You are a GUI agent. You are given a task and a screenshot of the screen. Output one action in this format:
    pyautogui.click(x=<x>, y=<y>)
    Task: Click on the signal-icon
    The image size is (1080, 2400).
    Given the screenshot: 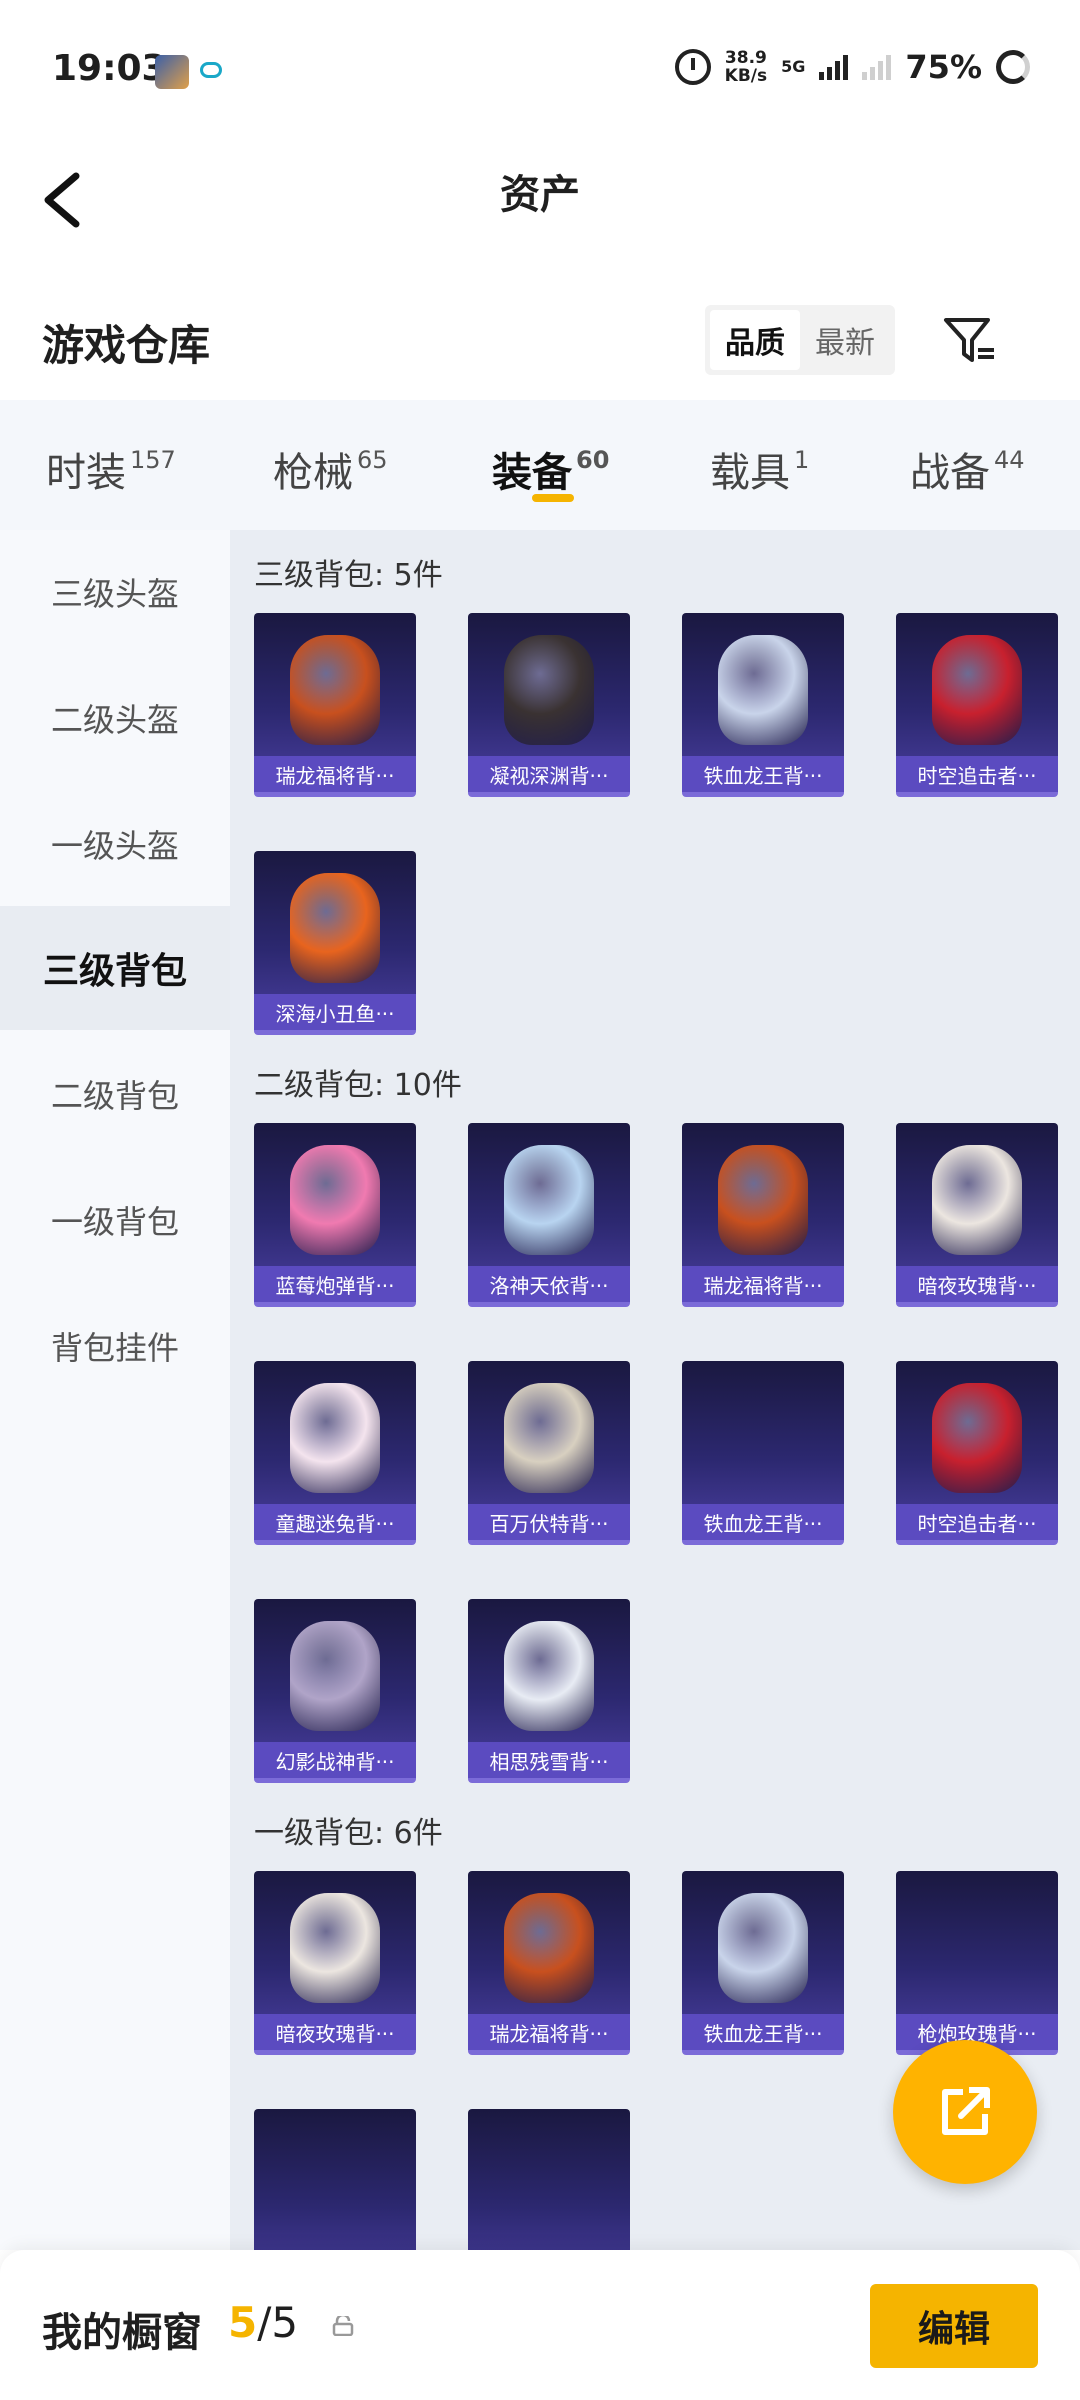 What is the action you would take?
    pyautogui.click(x=834, y=67)
    